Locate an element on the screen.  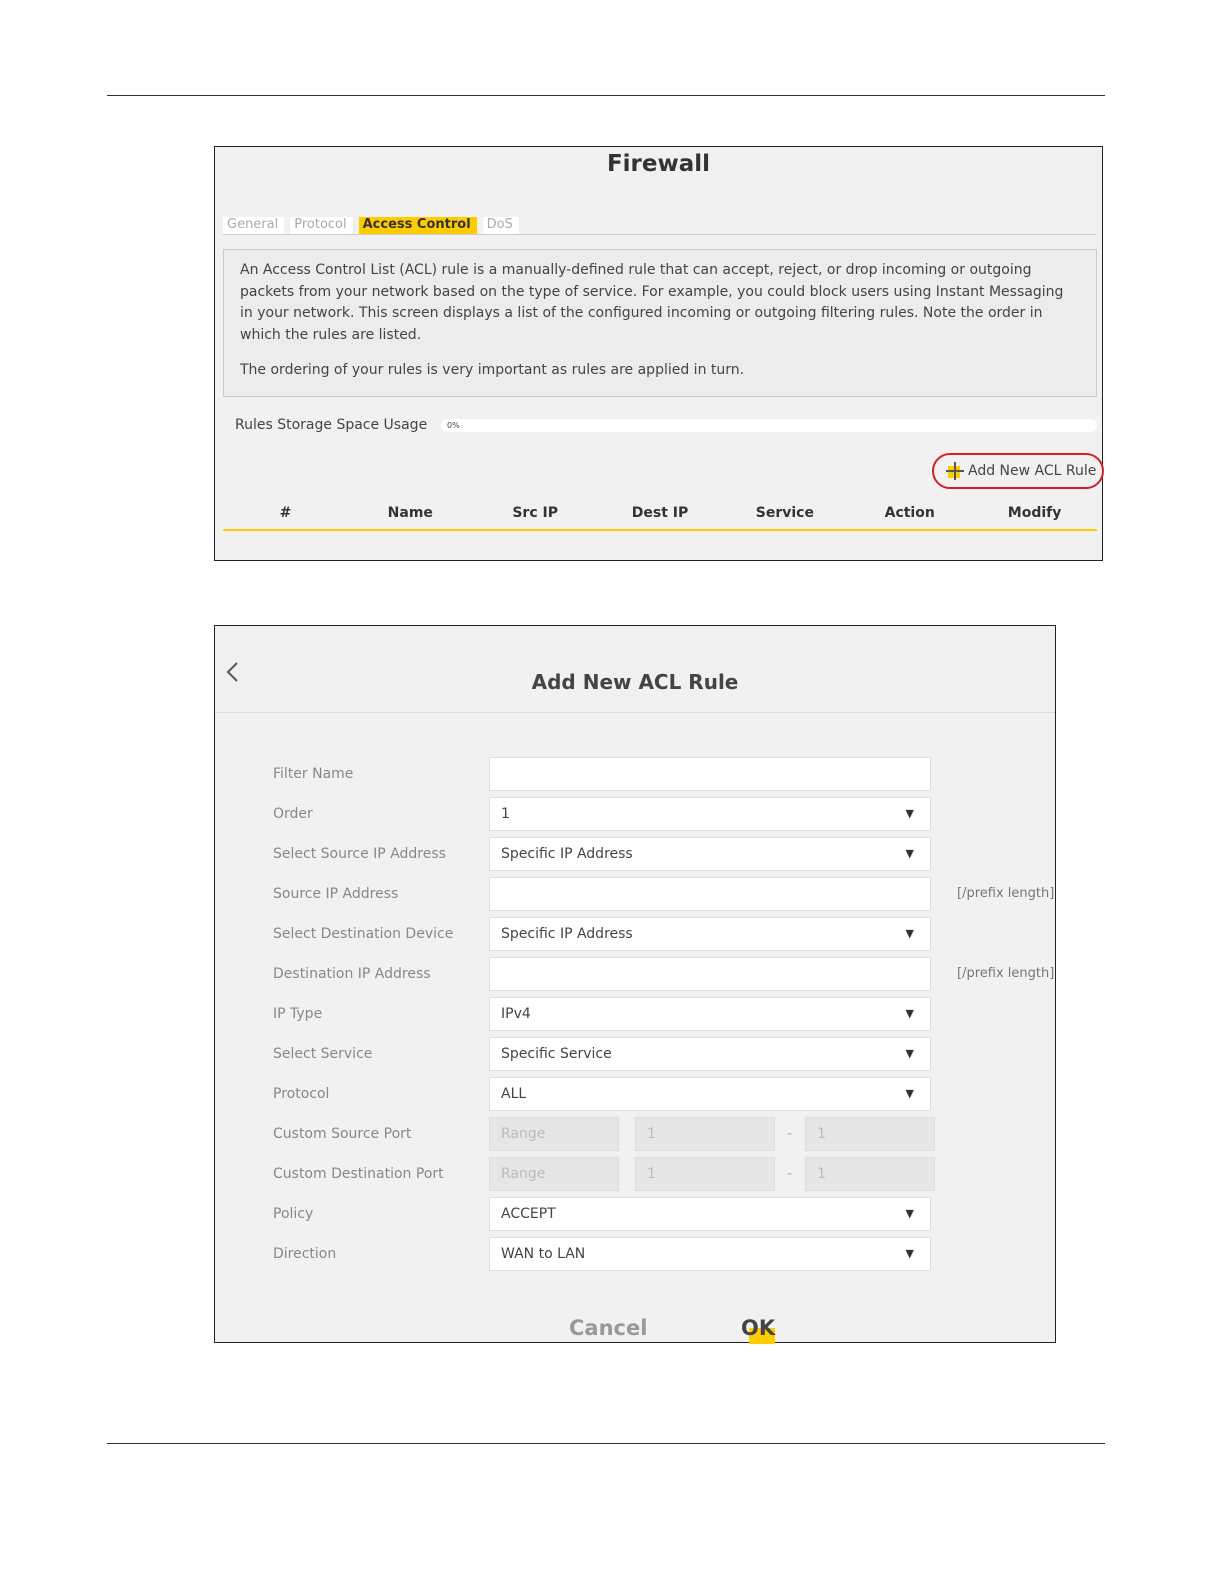
policy-label: Policy is located at coordinates (293, 1214).